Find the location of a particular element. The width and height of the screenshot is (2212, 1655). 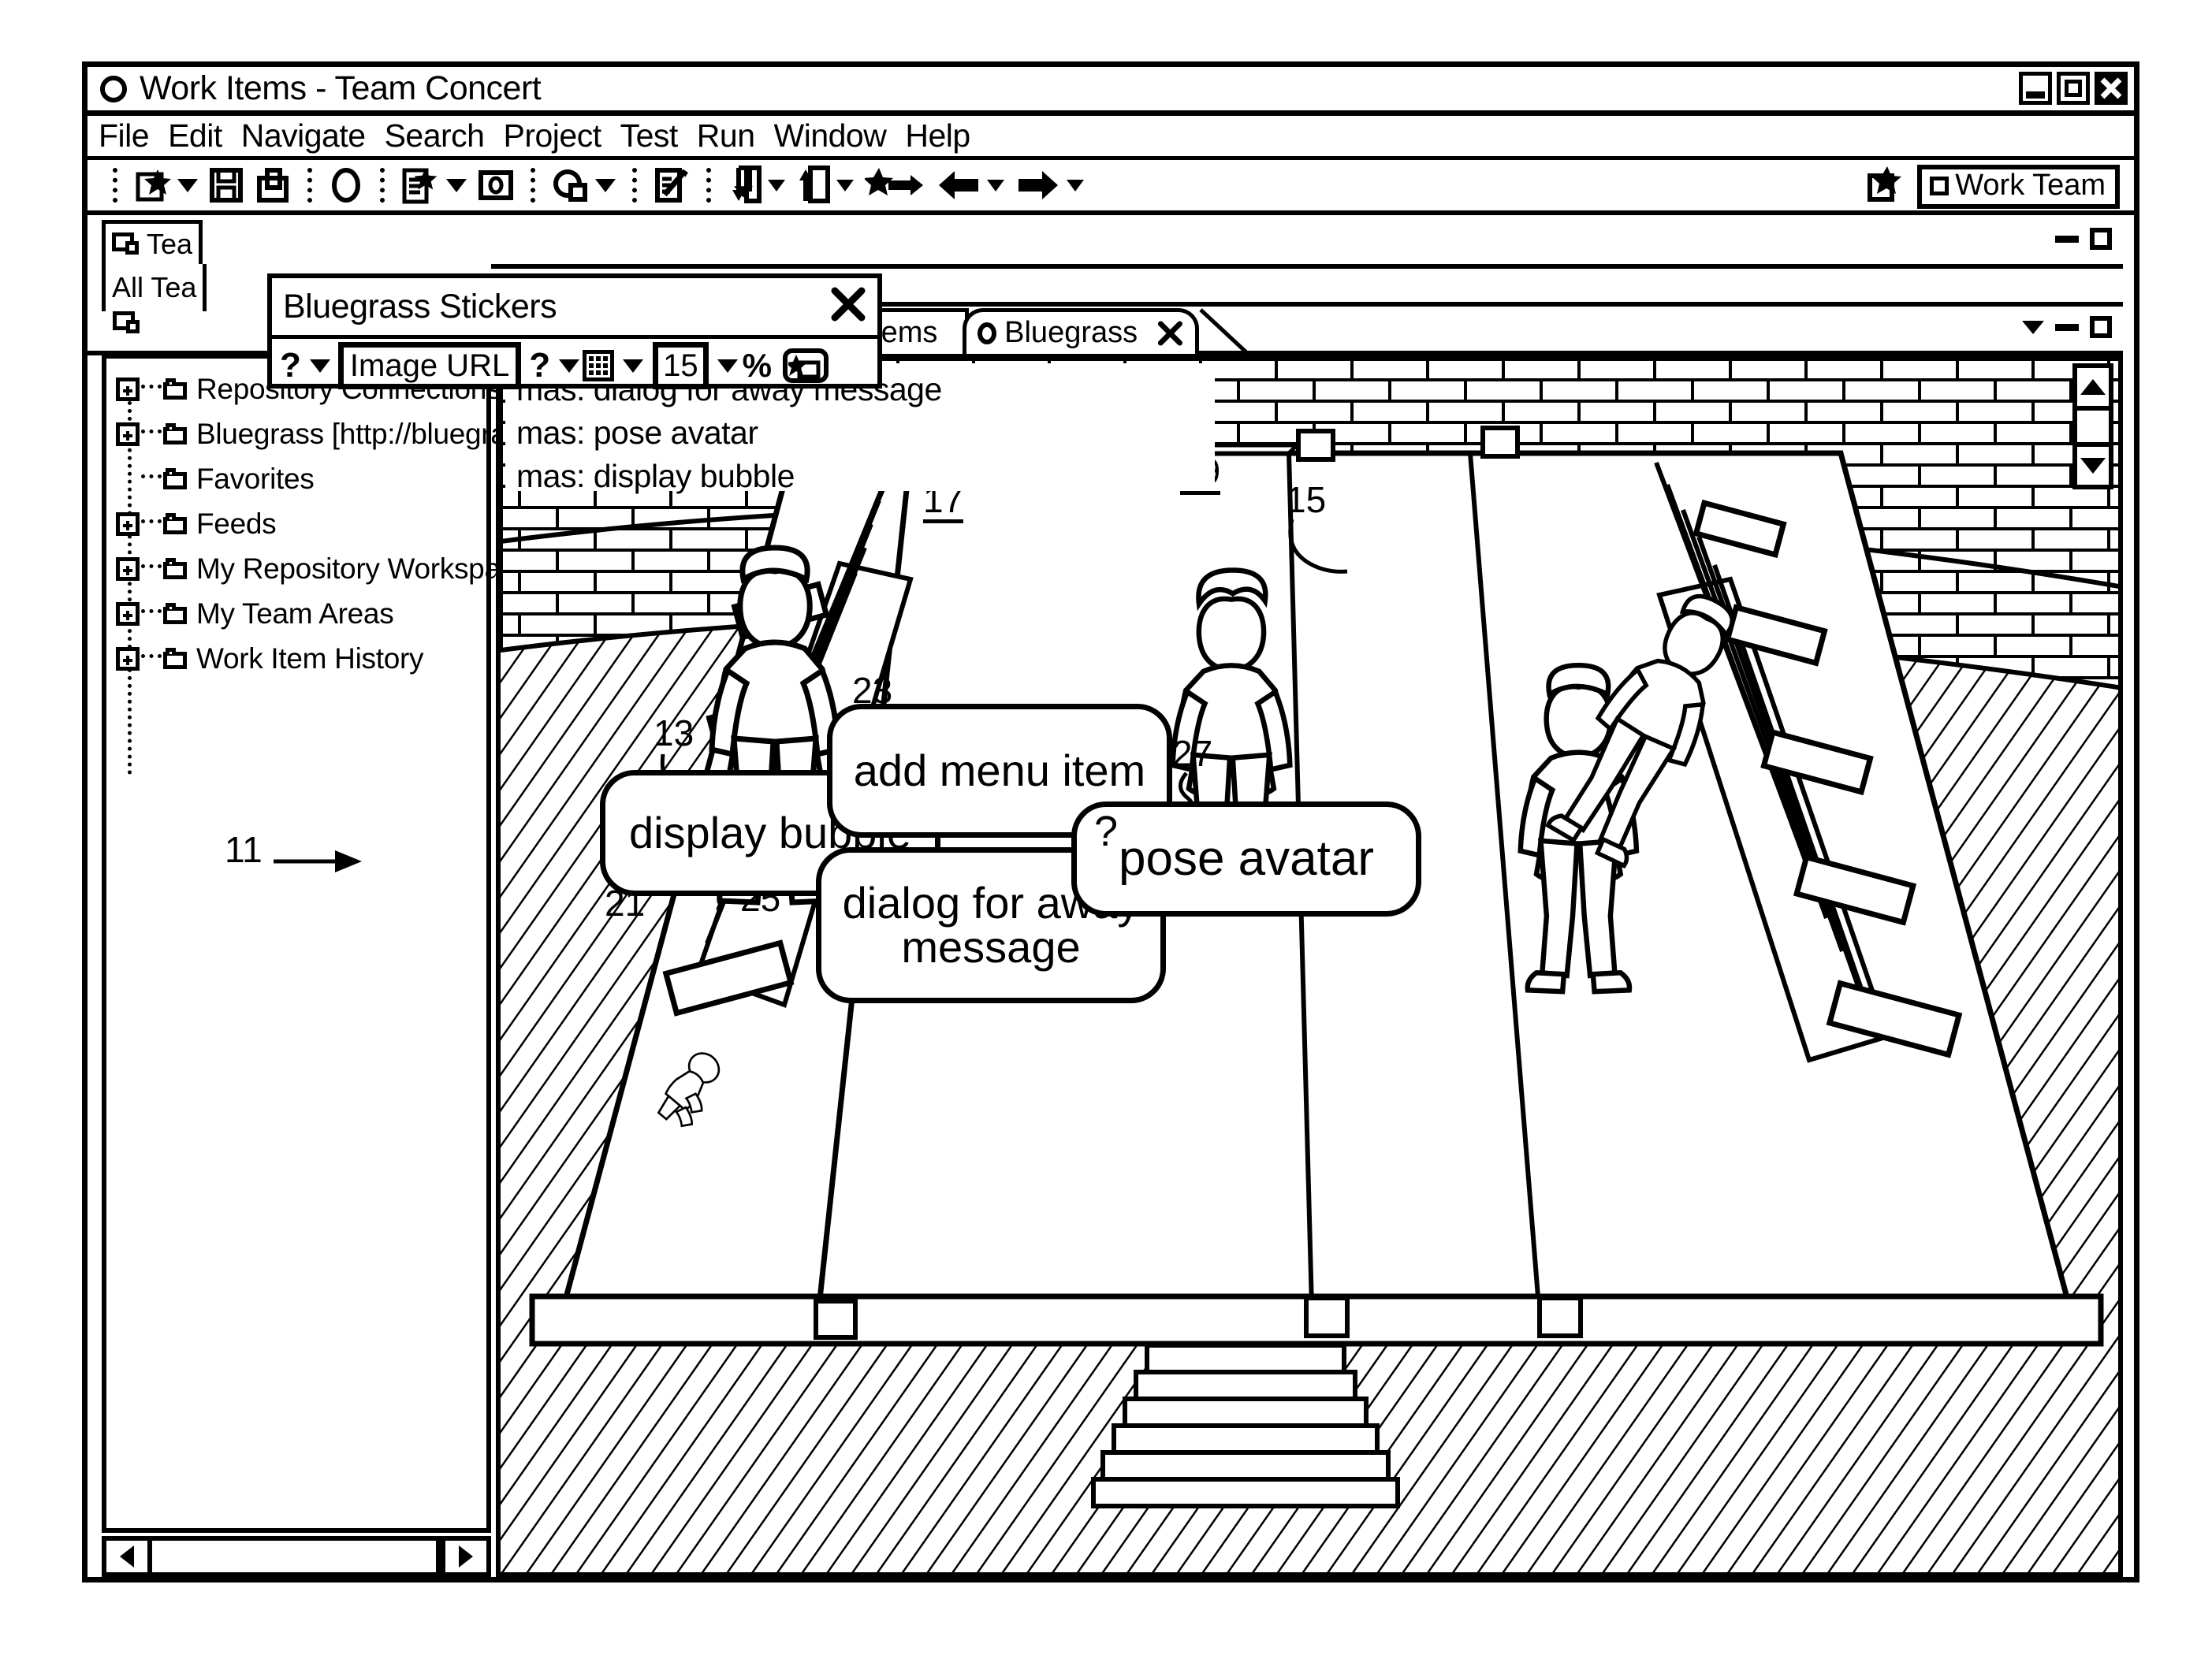

tree-item-my-repository-workspaces: My Repository Workspaces is located at coordinates (331, 569).